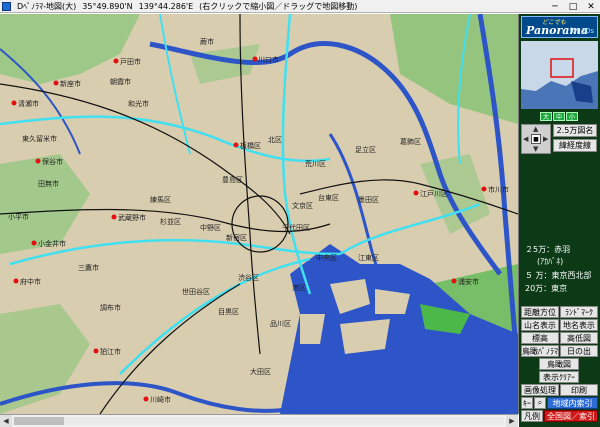 Image resolution: width=600 pixels, height=427 pixels. I want to click on map-label: 小平市, so click(18, 216).